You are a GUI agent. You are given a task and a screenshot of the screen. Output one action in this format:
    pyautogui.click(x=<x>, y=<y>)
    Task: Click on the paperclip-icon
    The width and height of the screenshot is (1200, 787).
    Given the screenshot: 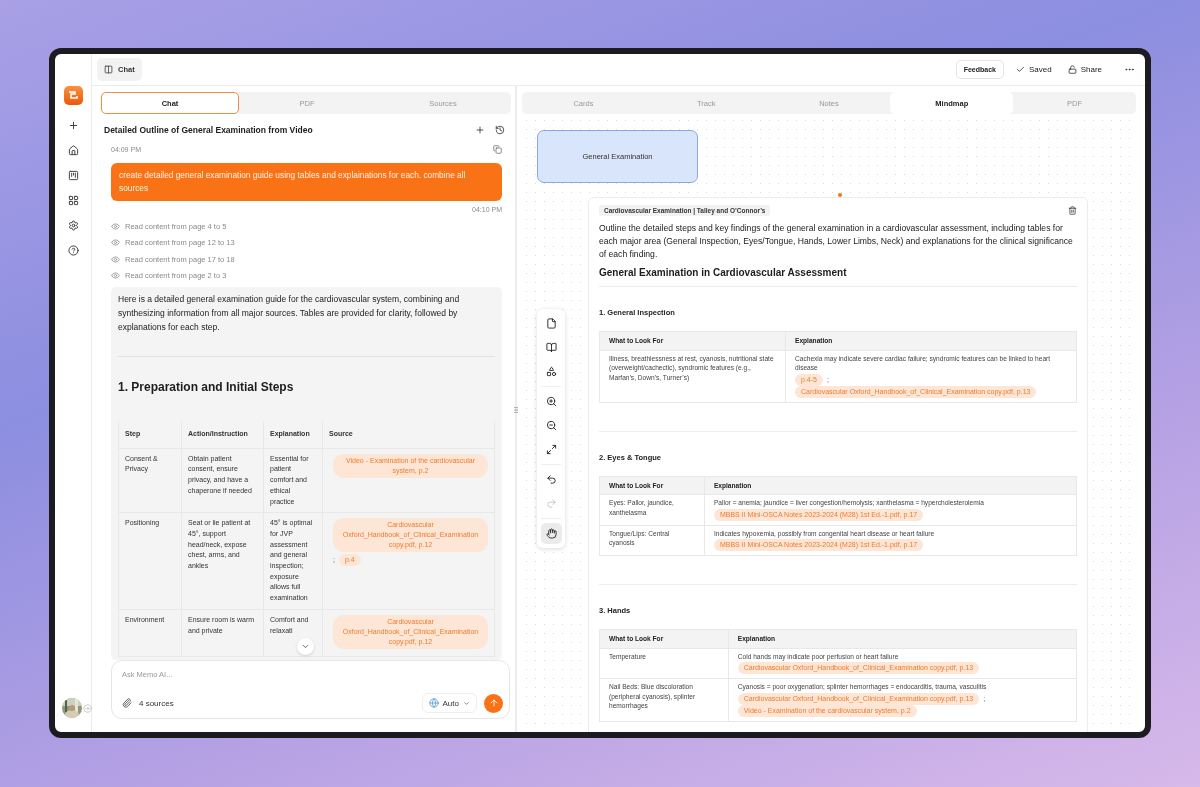 What is the action you would take?
    pyautogui.click(x=127, y=703)
    